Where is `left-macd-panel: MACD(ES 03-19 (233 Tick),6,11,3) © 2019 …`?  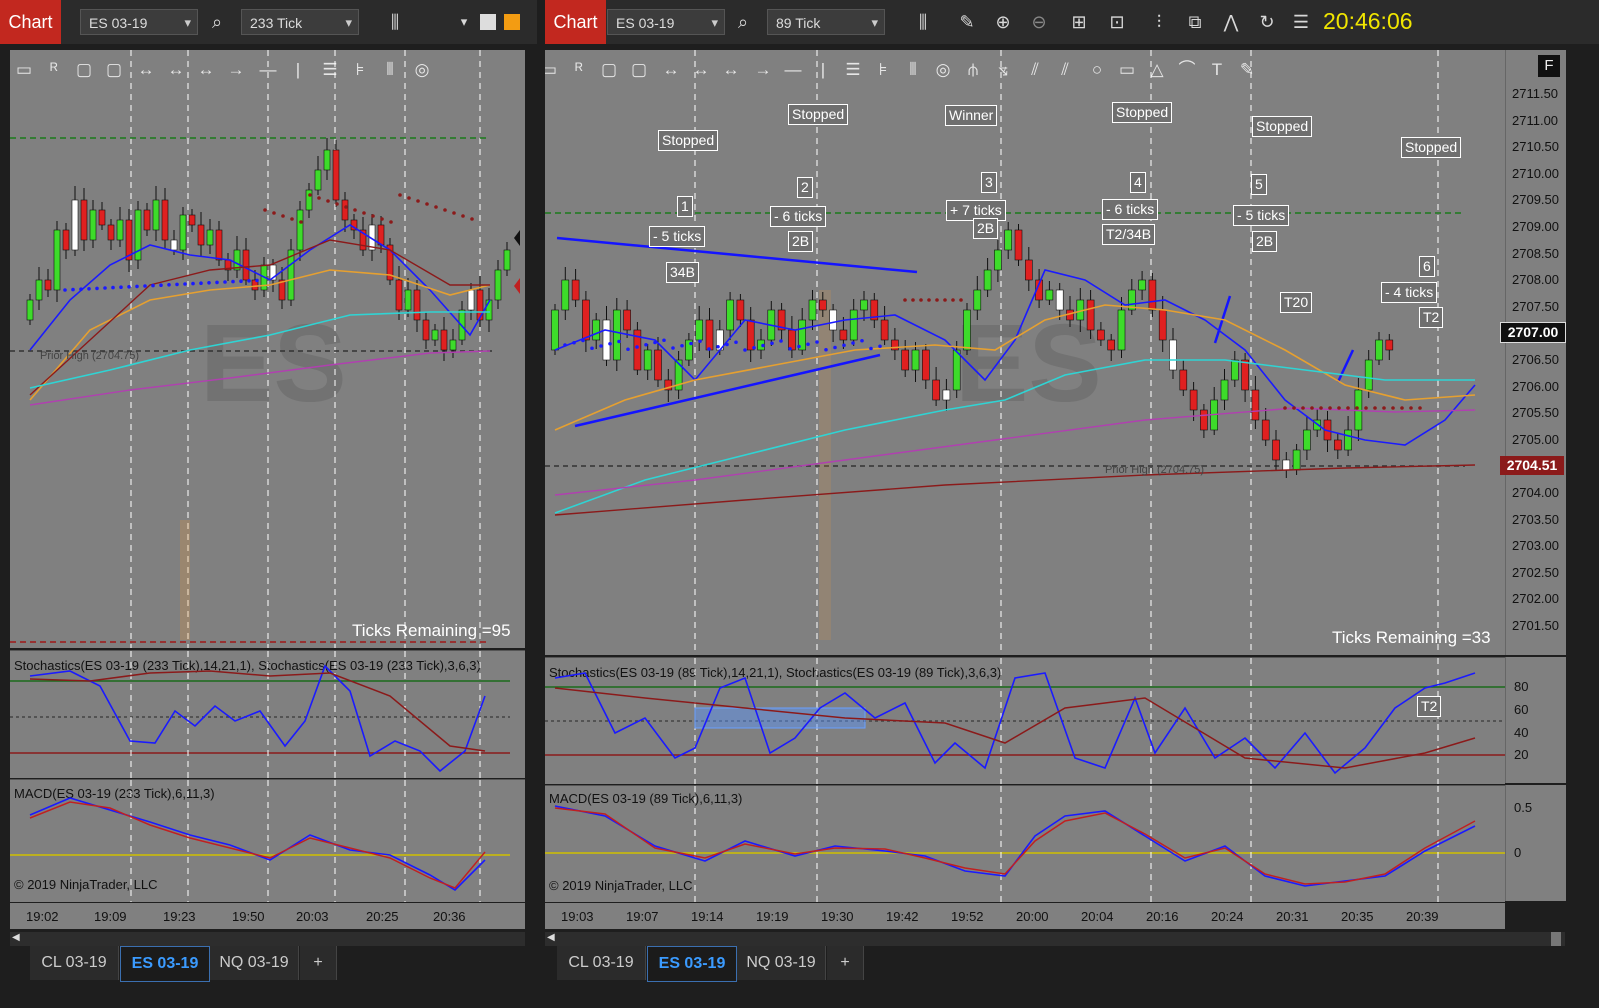 left-macd-panel: MACD(ES 03-19 (233 Tick),6,11,3) © 2019 … is located at coordinates (267, 840).